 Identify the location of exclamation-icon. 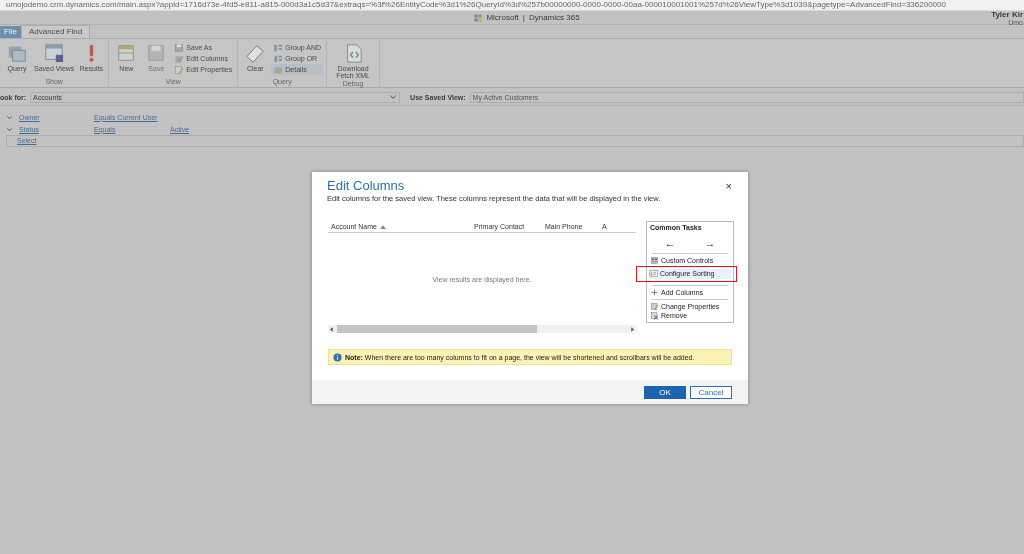
(91, 53).